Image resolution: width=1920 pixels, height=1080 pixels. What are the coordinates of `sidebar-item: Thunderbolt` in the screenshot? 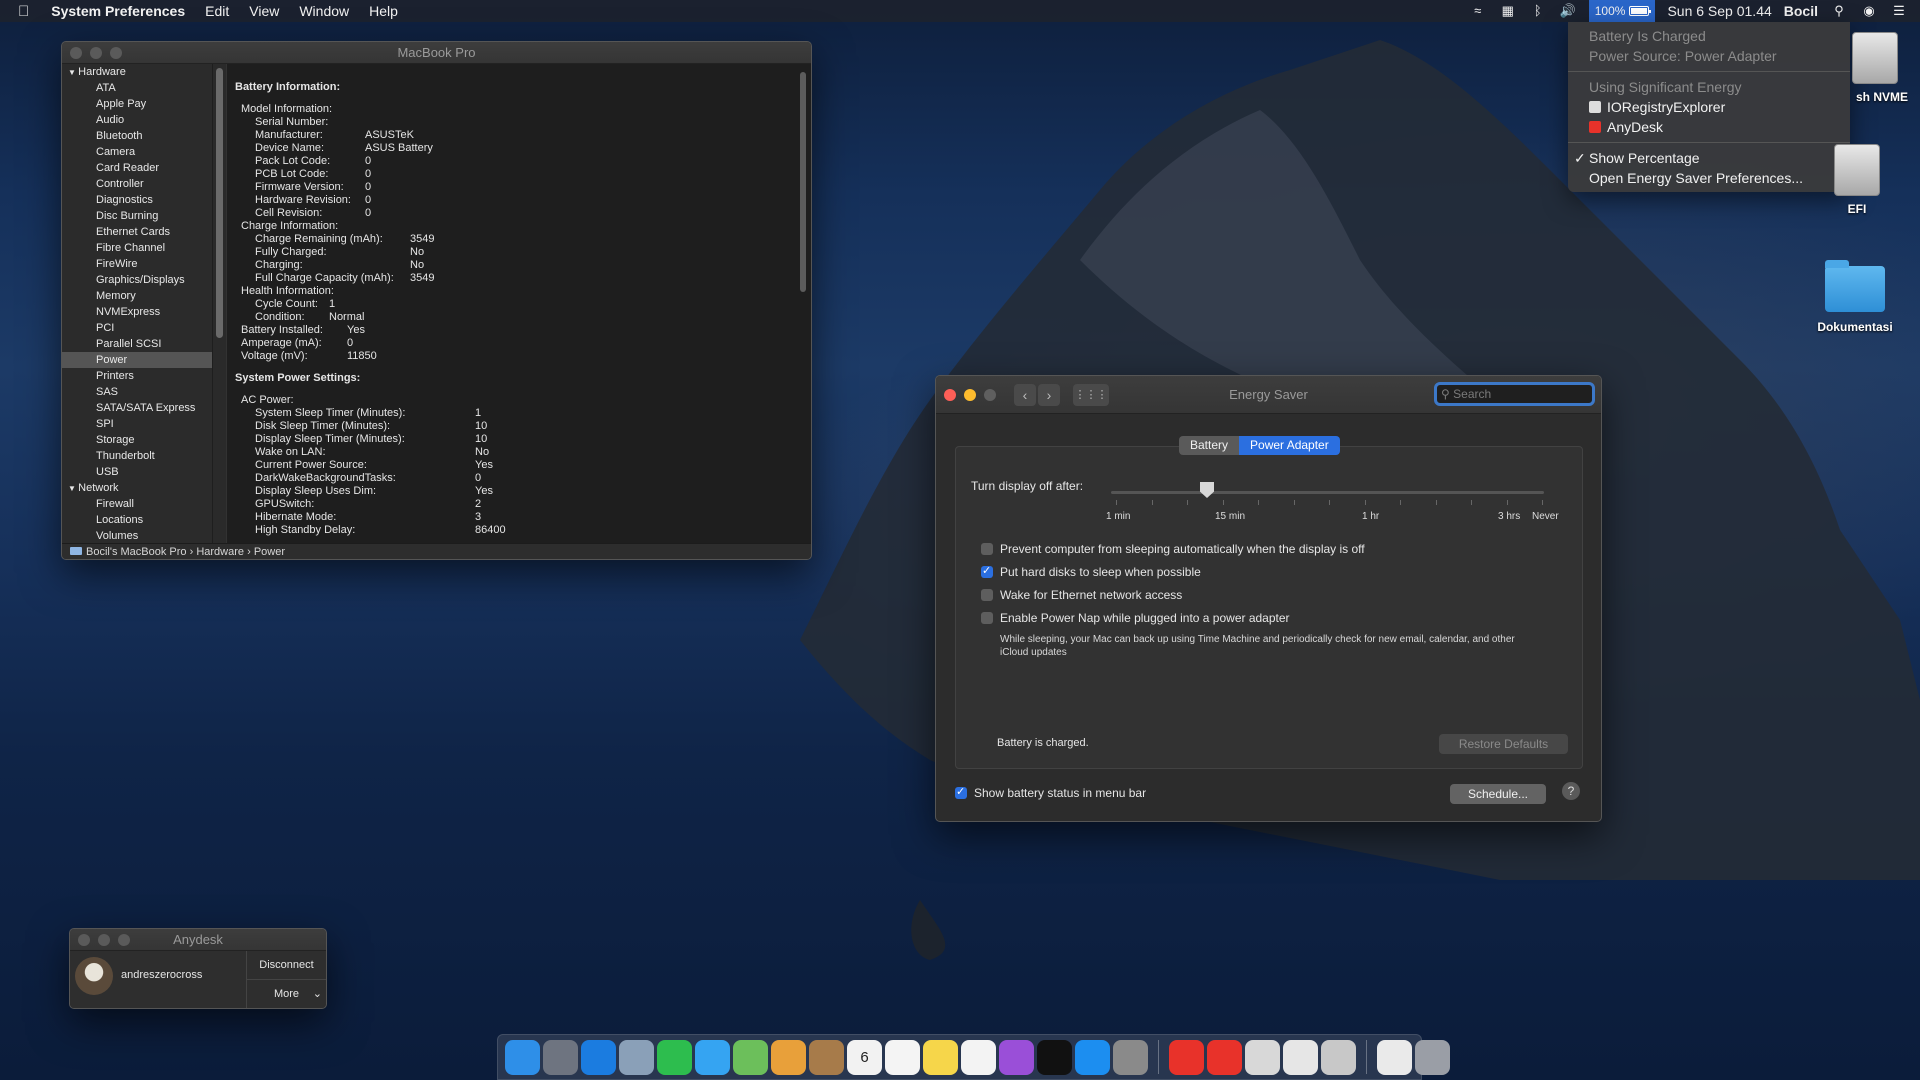 It's located at (137, 456).